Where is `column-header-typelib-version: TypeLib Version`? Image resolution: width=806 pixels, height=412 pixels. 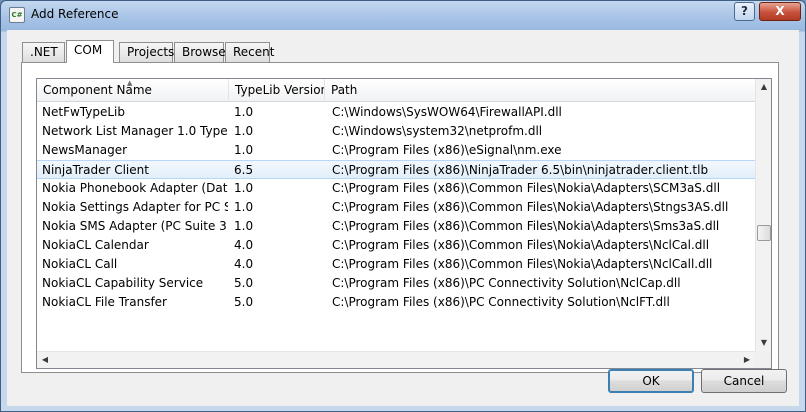
column-header-typelib-version: TypeLib Version is located at coordinates (277, 90).